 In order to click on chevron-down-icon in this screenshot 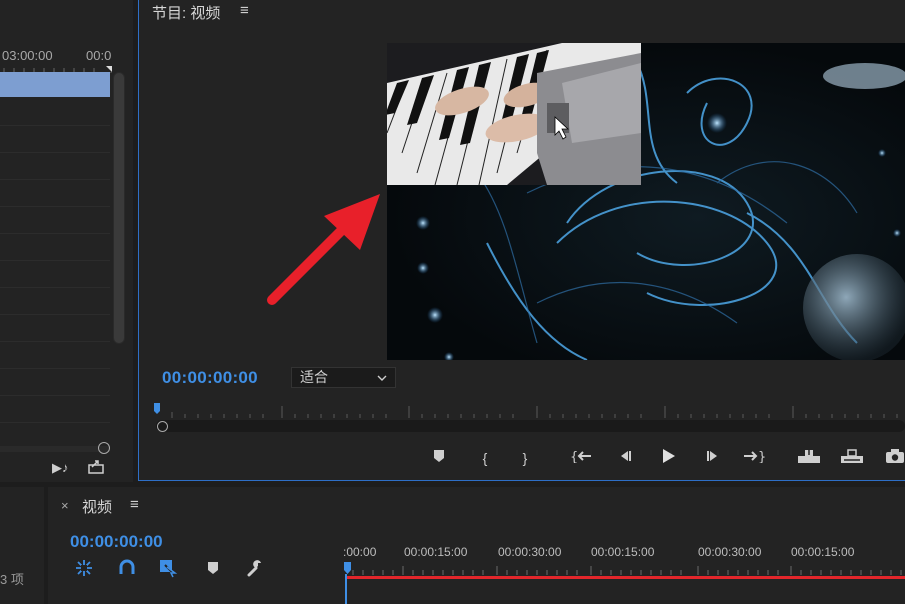, I will do `click(382, 378)`.